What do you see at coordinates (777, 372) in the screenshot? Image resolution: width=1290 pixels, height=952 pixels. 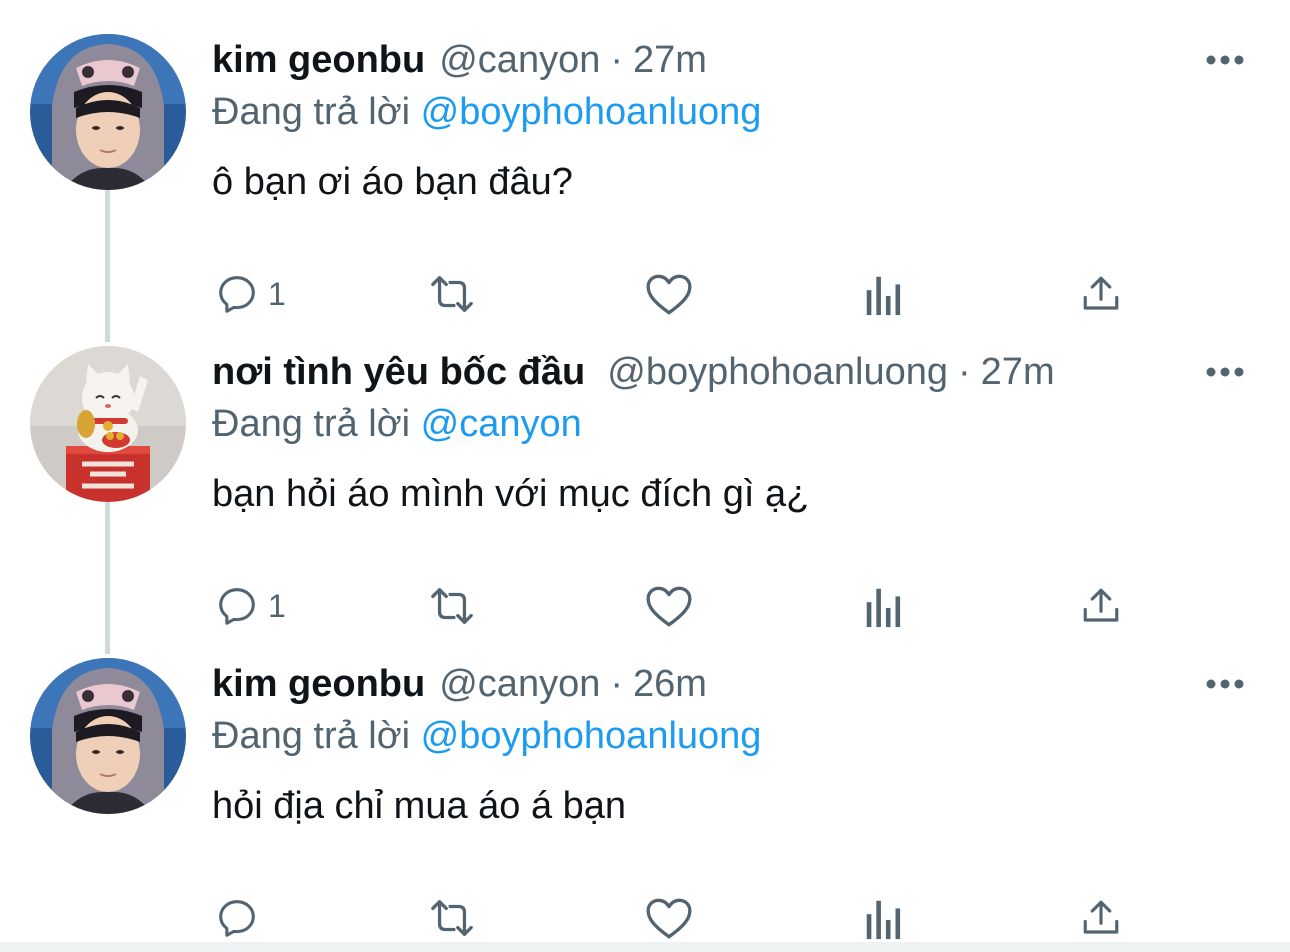 I see `username: @boyphohoanluong` at bounding box center [777, 372].